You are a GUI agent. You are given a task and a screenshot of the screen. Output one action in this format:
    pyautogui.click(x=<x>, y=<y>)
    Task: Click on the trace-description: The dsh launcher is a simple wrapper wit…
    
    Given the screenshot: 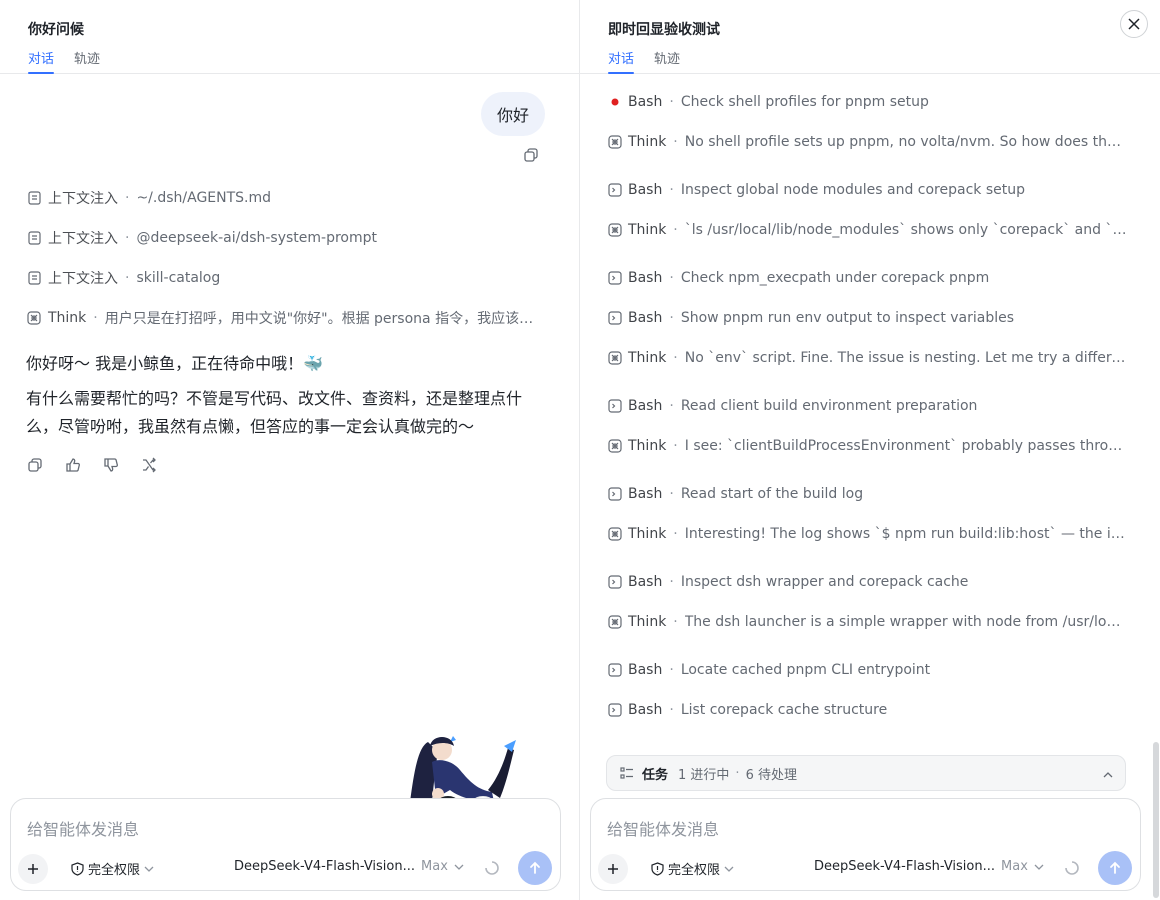 What is the action you would take?
    pyautogui.click(x=906, y=622)
    